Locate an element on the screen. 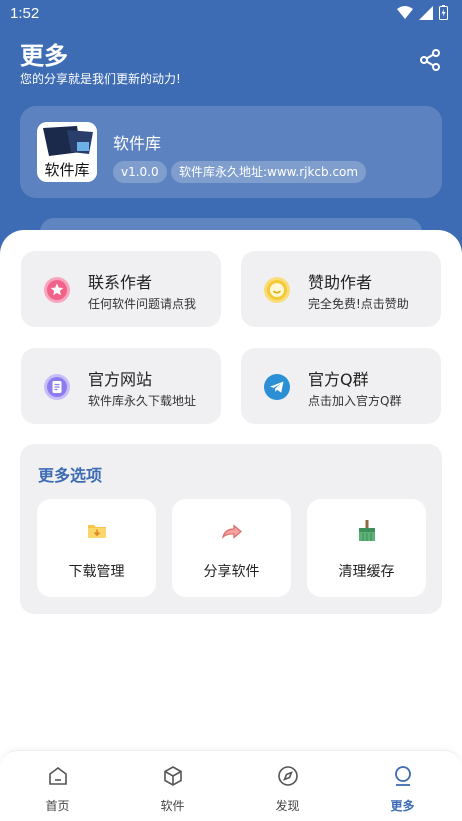 This screenshot has width=462, height=821. action-subtitle: 任何软件问题请点我 is located at coordinates (142, 304).